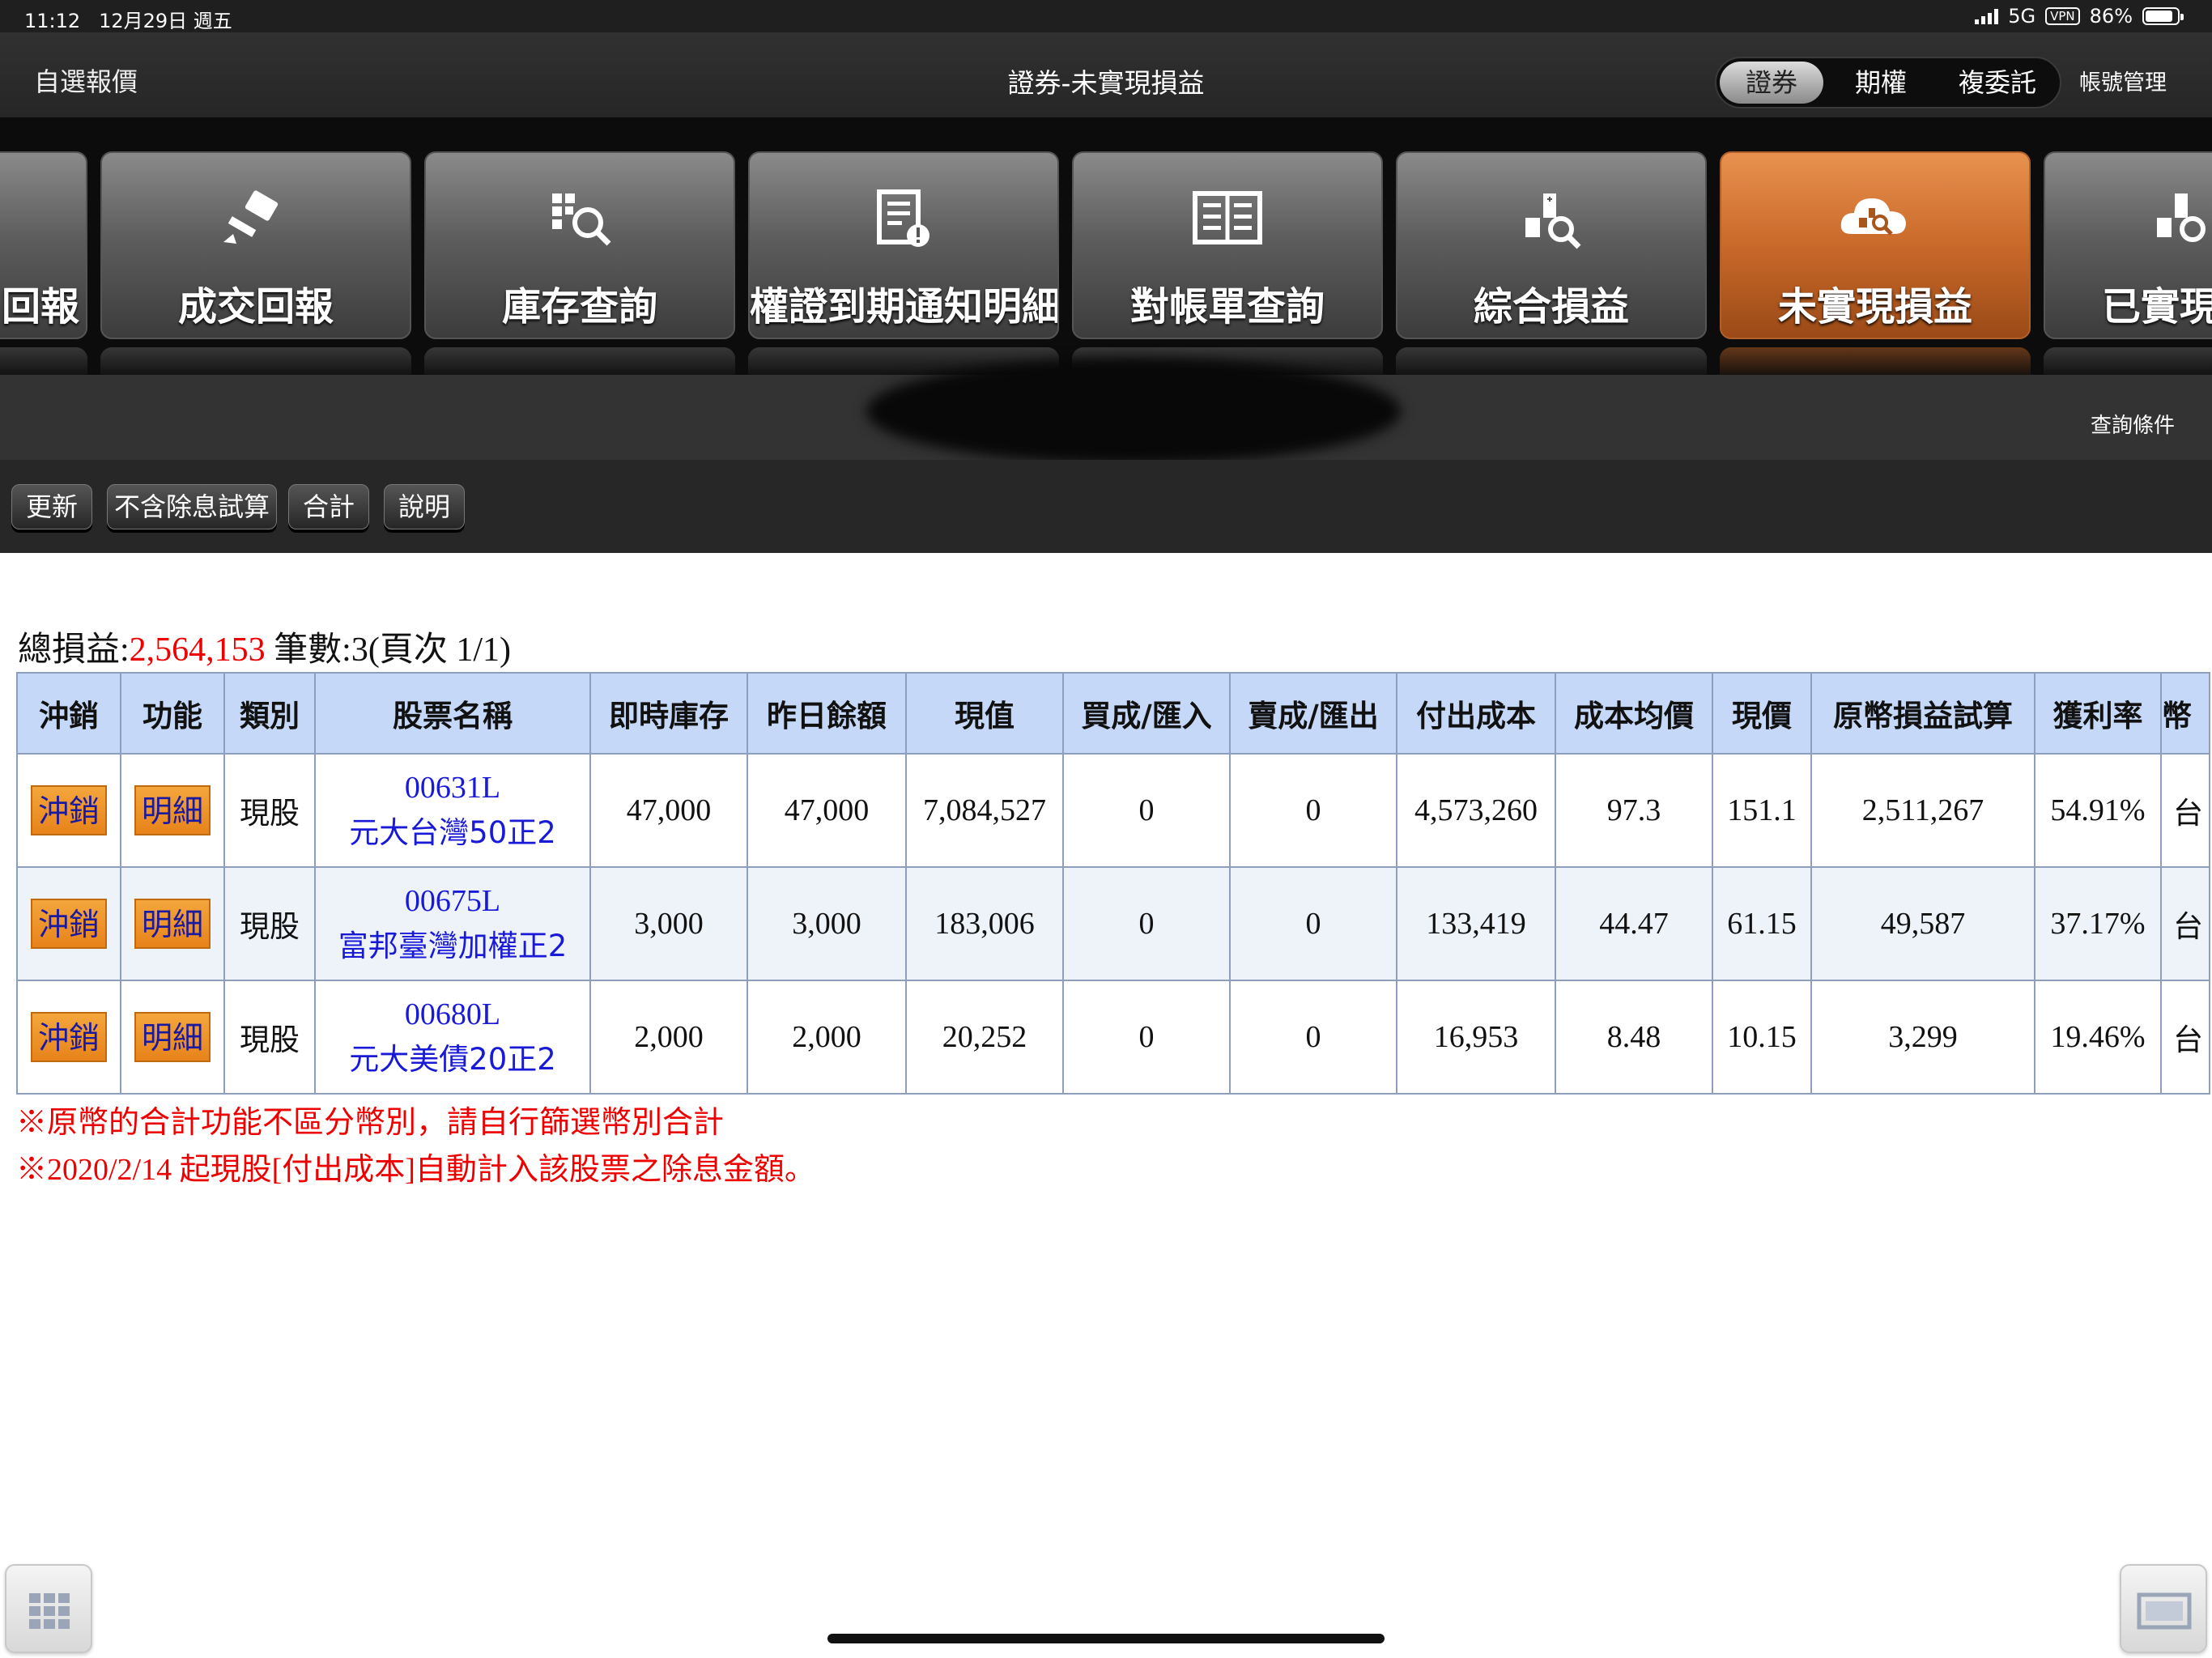  Describe the element at coordinates (360, 650) in the screenshot. I see `summary-count-value: 3` at that location.